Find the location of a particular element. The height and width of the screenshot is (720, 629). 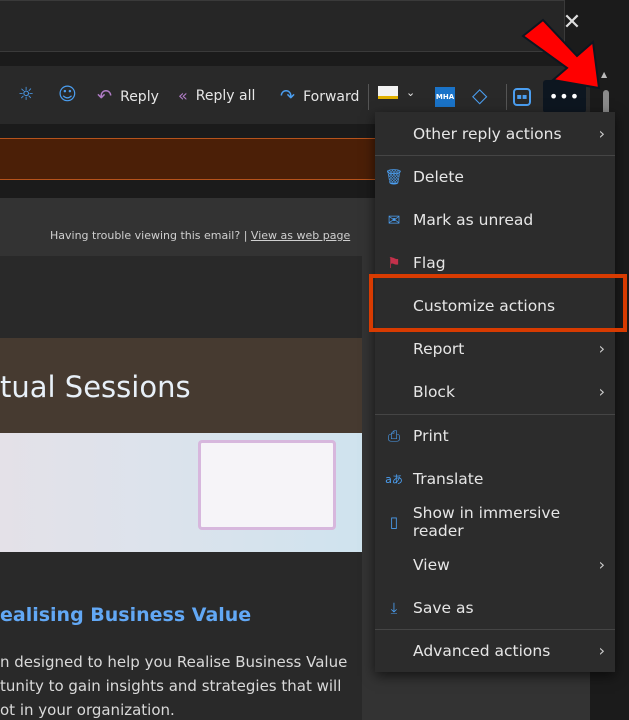

menu-item-mark-as-unread: ✉ Mark as unread is located at coordinates (495, 219).